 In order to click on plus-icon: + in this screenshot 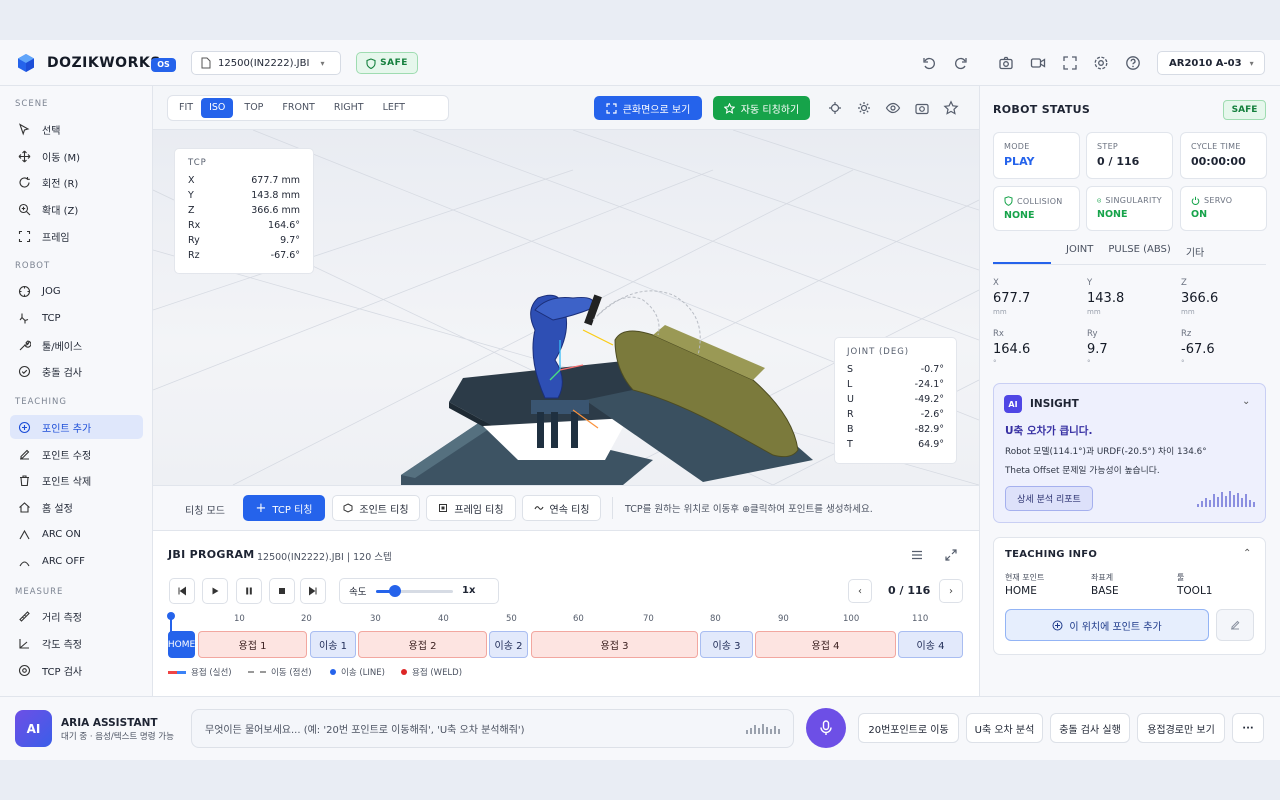, I will do `click(261, 508)`.